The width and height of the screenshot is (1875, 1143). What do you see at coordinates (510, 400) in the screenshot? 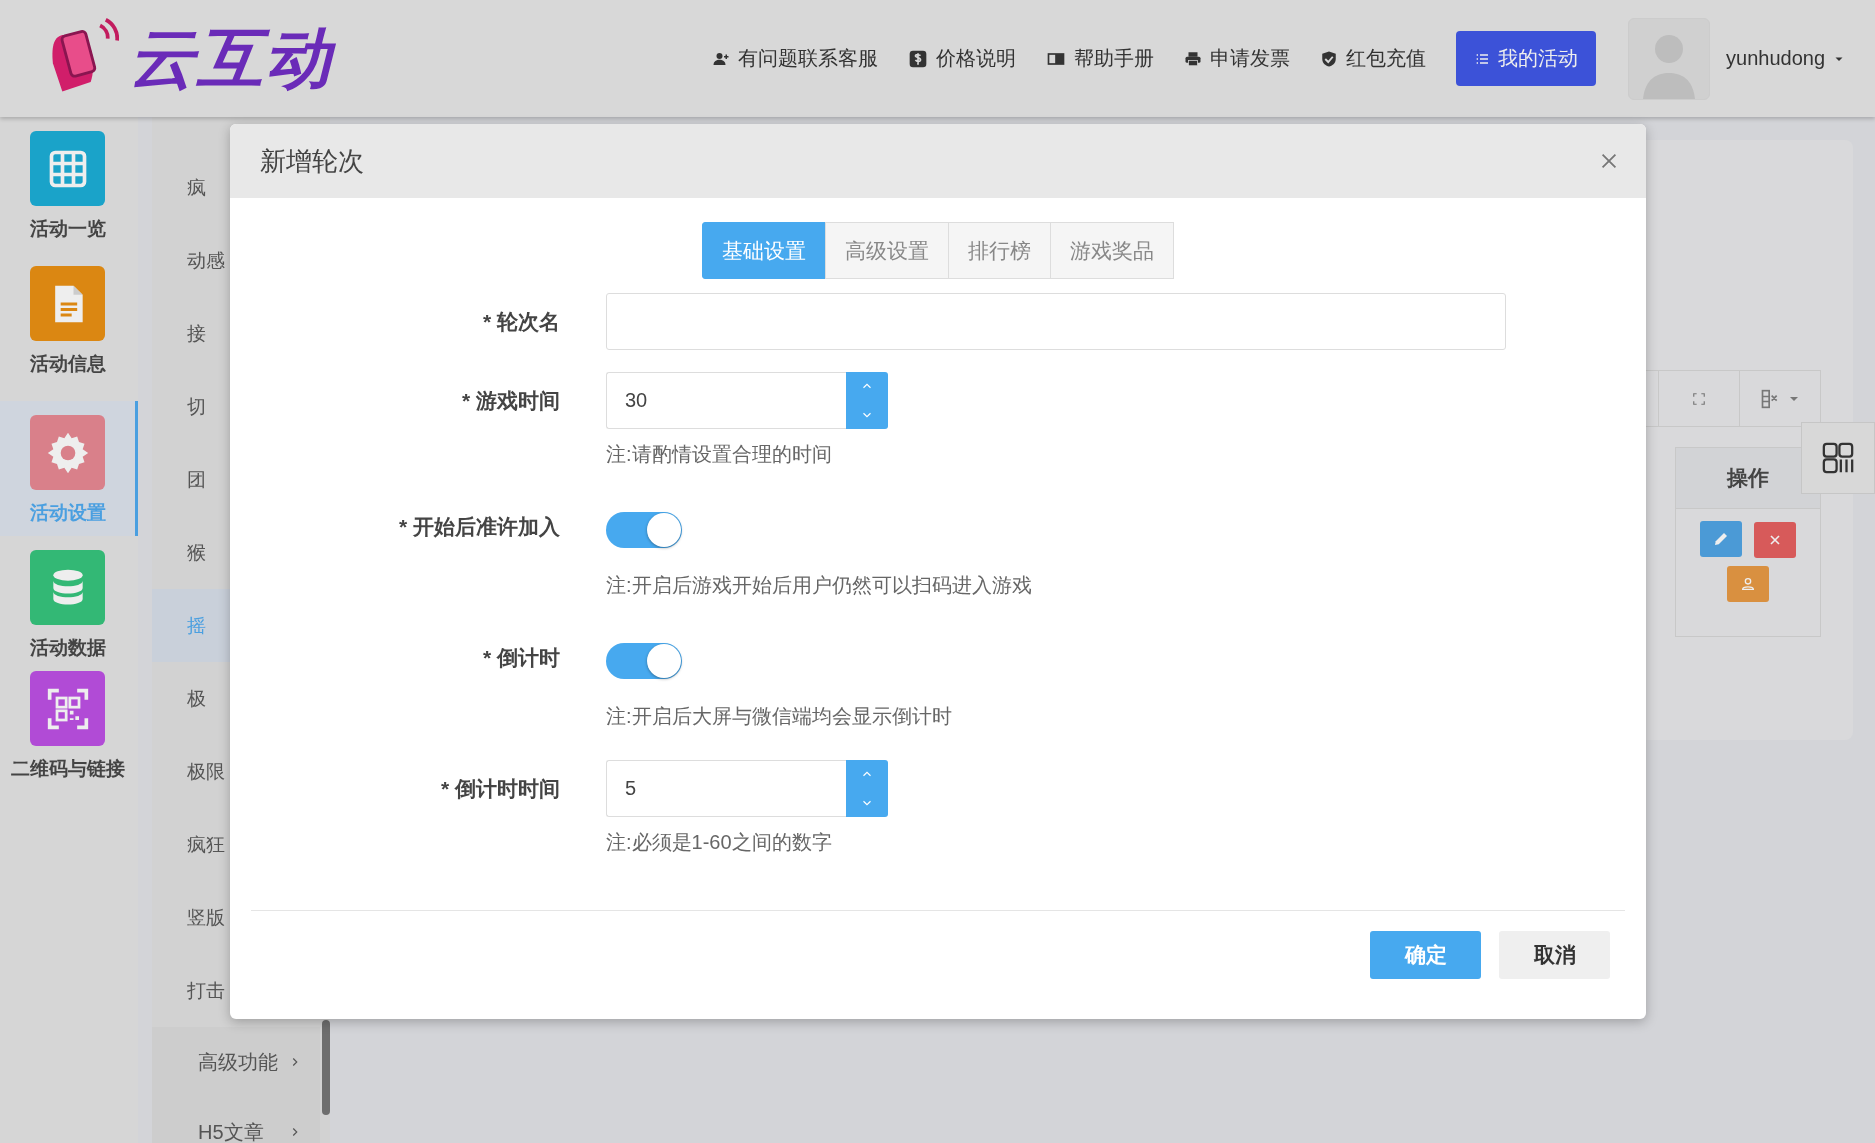
I see `field-label: * 游戏时间` at bounding box center [510, 400].